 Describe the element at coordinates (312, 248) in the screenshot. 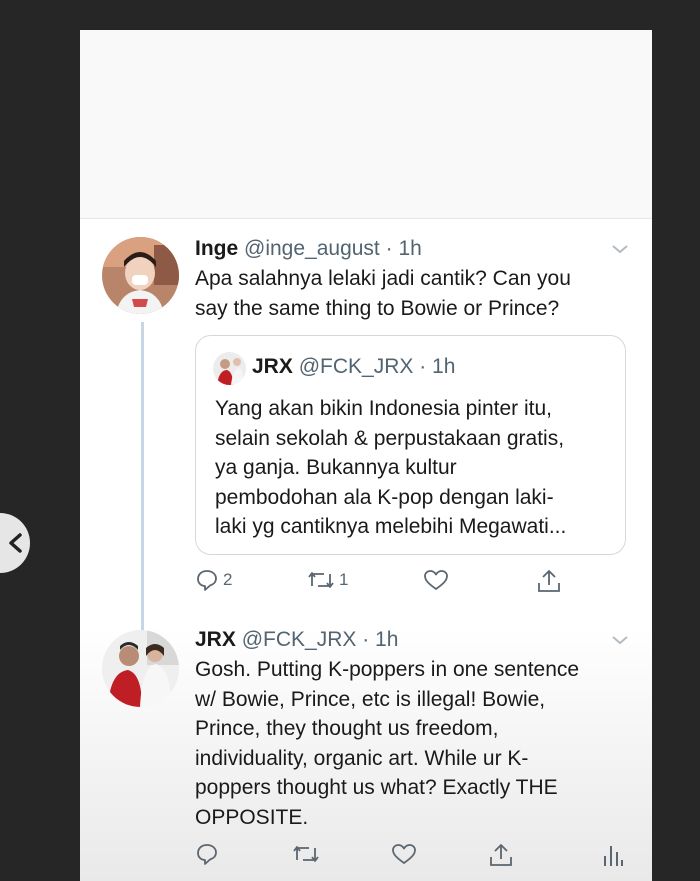

I see `handle: @inge_august` at that location.